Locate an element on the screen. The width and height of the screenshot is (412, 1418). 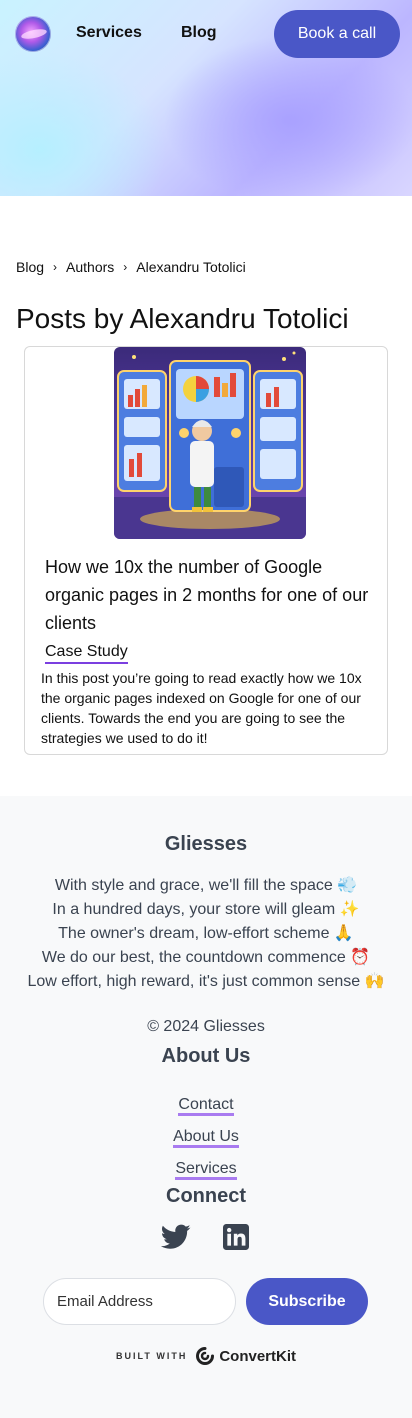
breadcrumb-current: Alexandru Totolici is located at coordinates (191, 267).